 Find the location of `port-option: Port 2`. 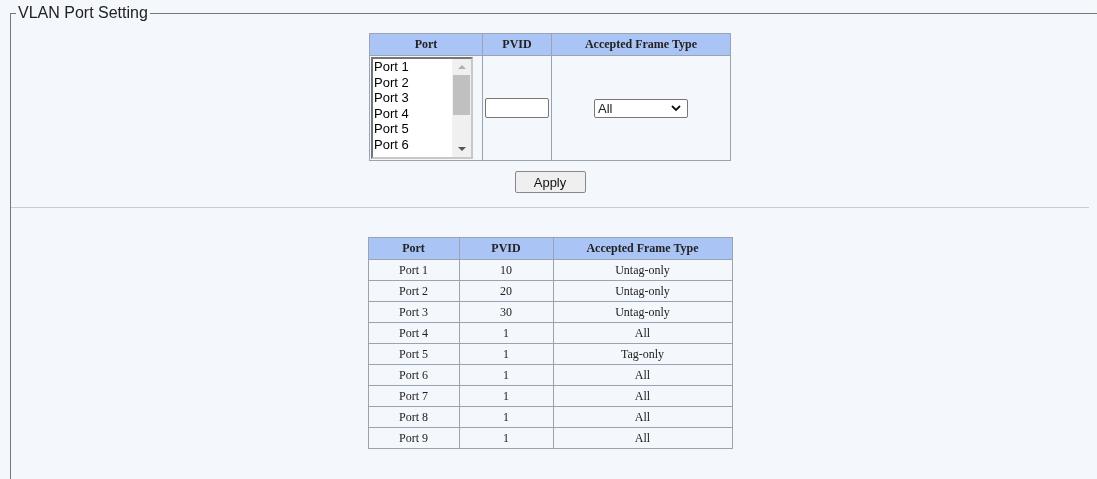

port-option: Port 2 is located at coordinates (412, 82).